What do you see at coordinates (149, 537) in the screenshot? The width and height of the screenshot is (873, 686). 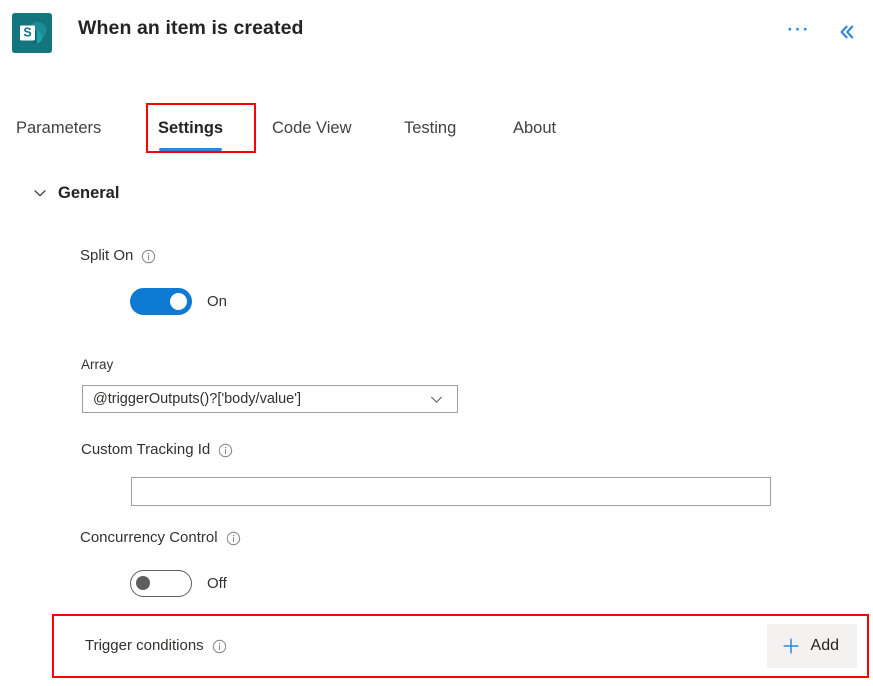 I see `label-concurrency-control-text: Concurrency Control` at bounding box center [149, 537].